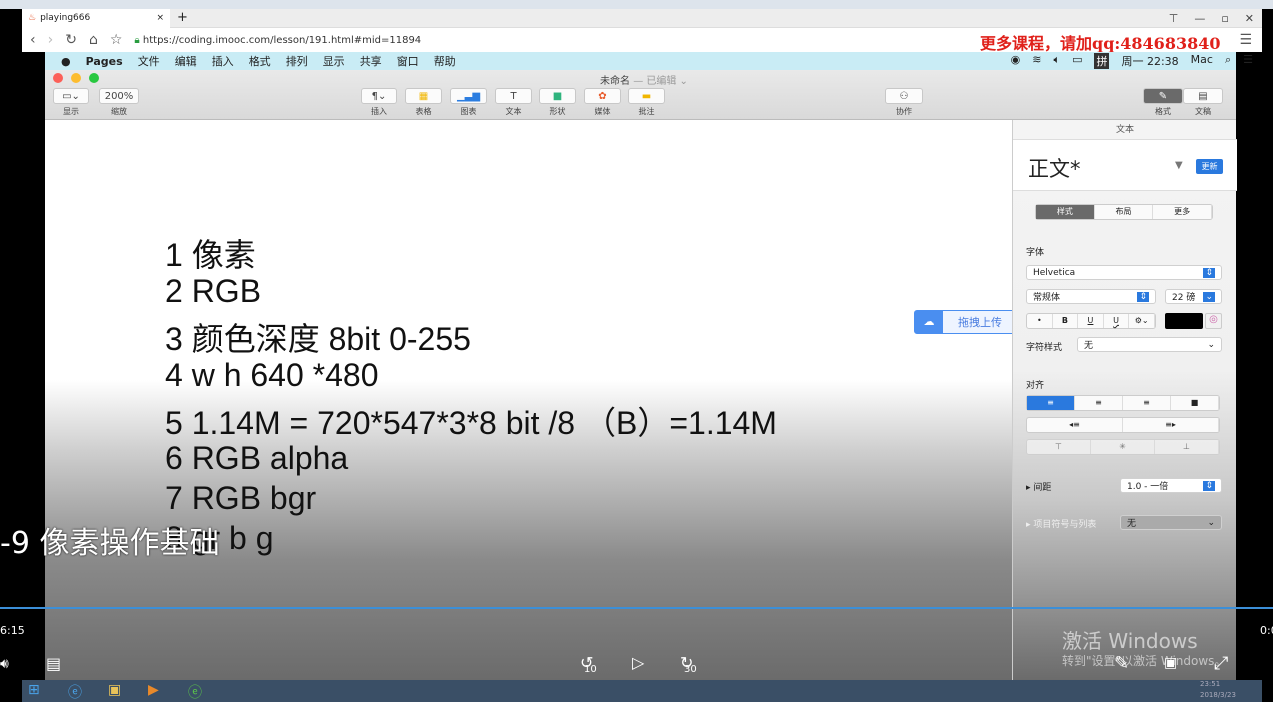  Describe the element at coordinates (119, 102) in the screenshot. I see `zoom-button: 200% 缩放` at that location.